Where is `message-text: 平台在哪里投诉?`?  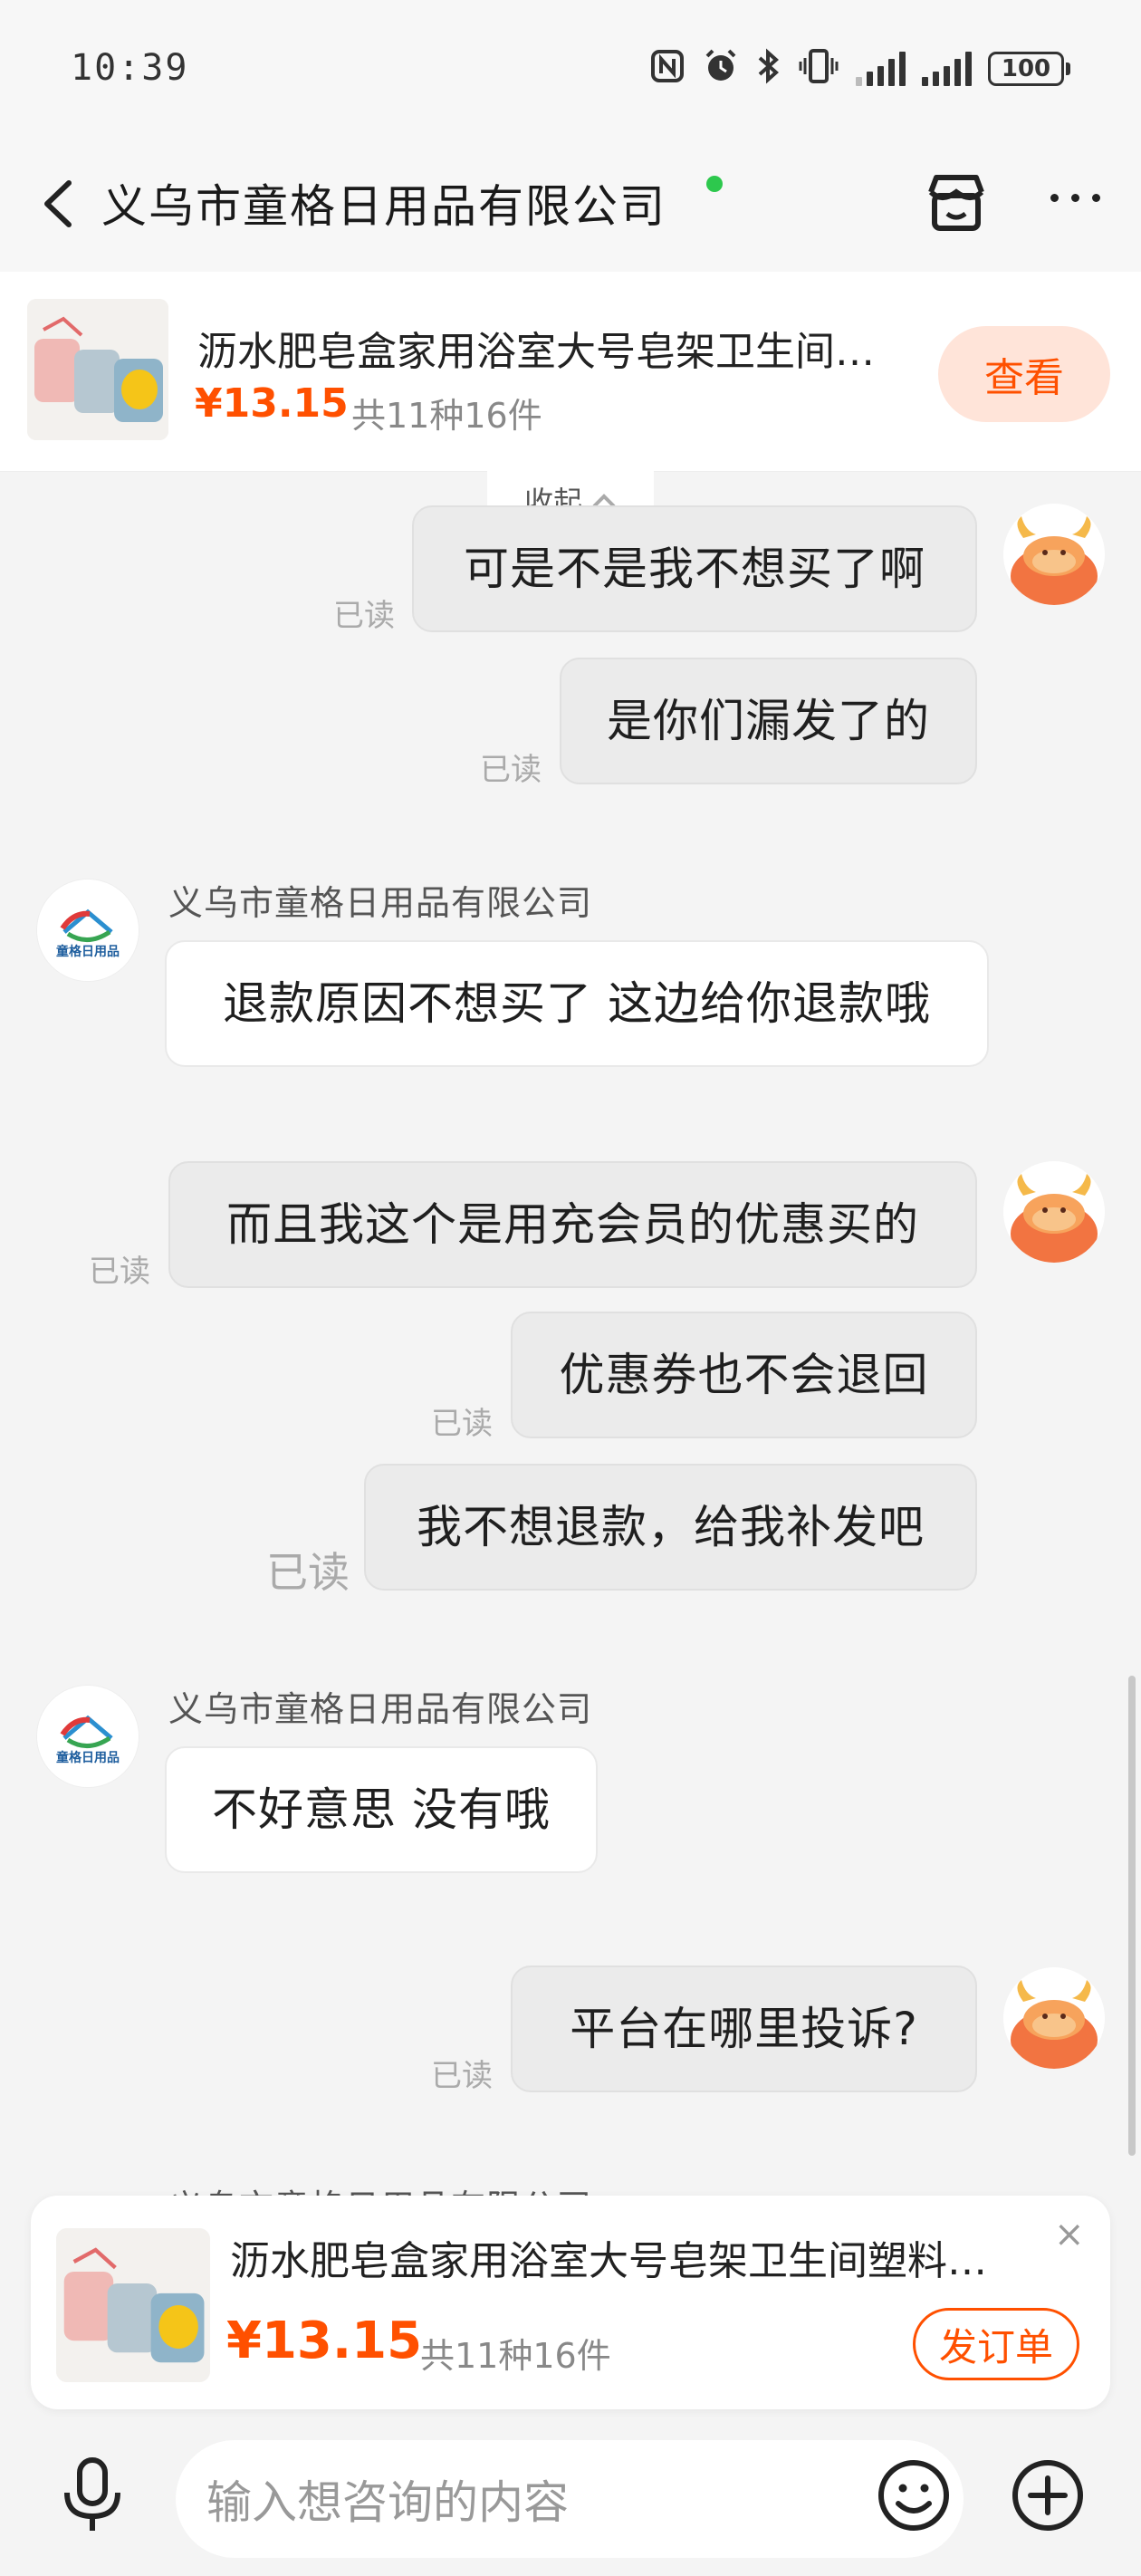
message-text: 平台在哪里投诉? is located at coordinates (744, 2029).